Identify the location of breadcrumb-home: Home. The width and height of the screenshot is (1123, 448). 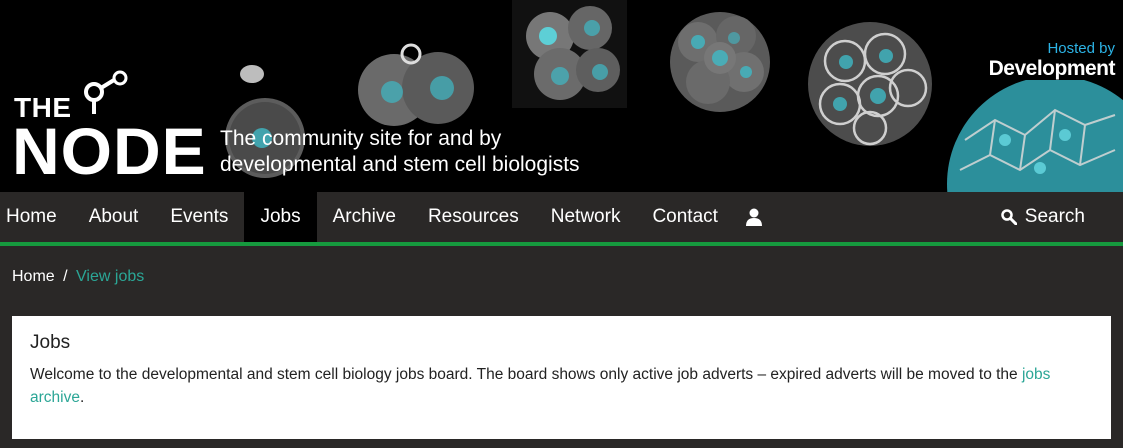
(33, 276).